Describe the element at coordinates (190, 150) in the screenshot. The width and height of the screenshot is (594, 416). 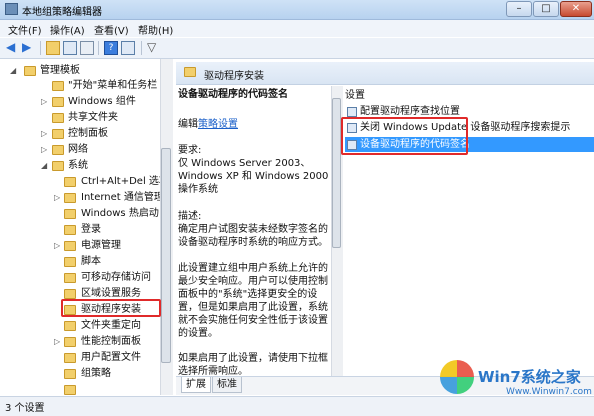
I see `requirements-label: 要求:` at that location.